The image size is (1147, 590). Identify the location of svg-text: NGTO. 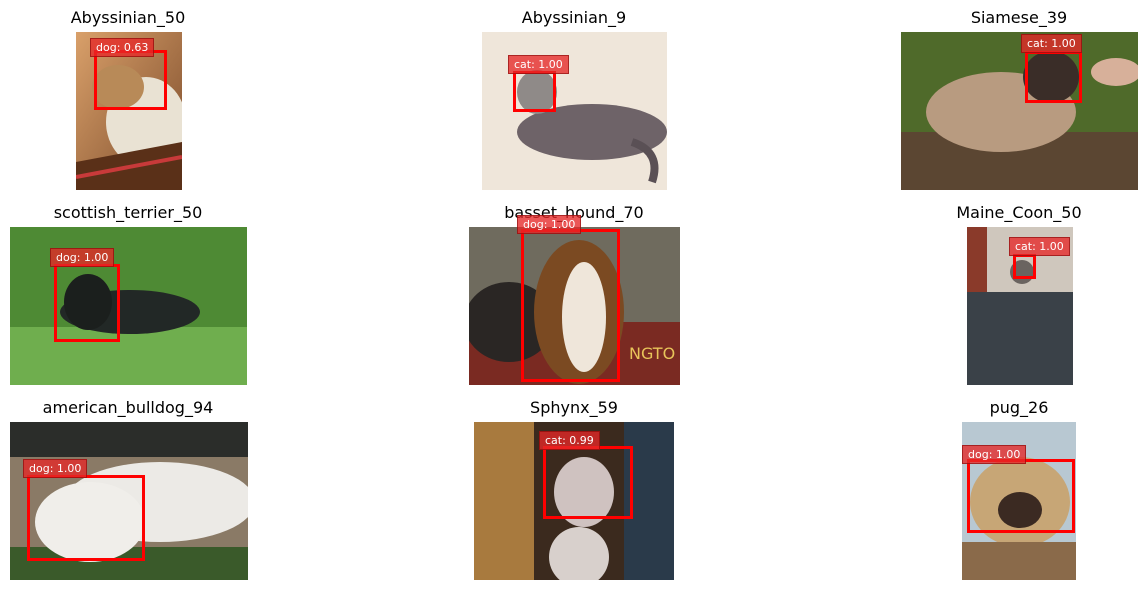
(652, 353).